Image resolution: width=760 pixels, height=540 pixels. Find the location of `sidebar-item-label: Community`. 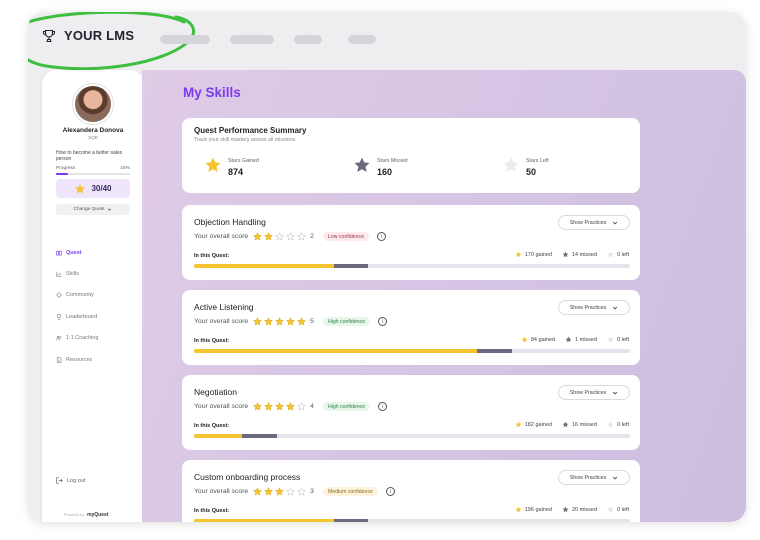

sidebar-item-label: Community is located at coordinates (80, 295).